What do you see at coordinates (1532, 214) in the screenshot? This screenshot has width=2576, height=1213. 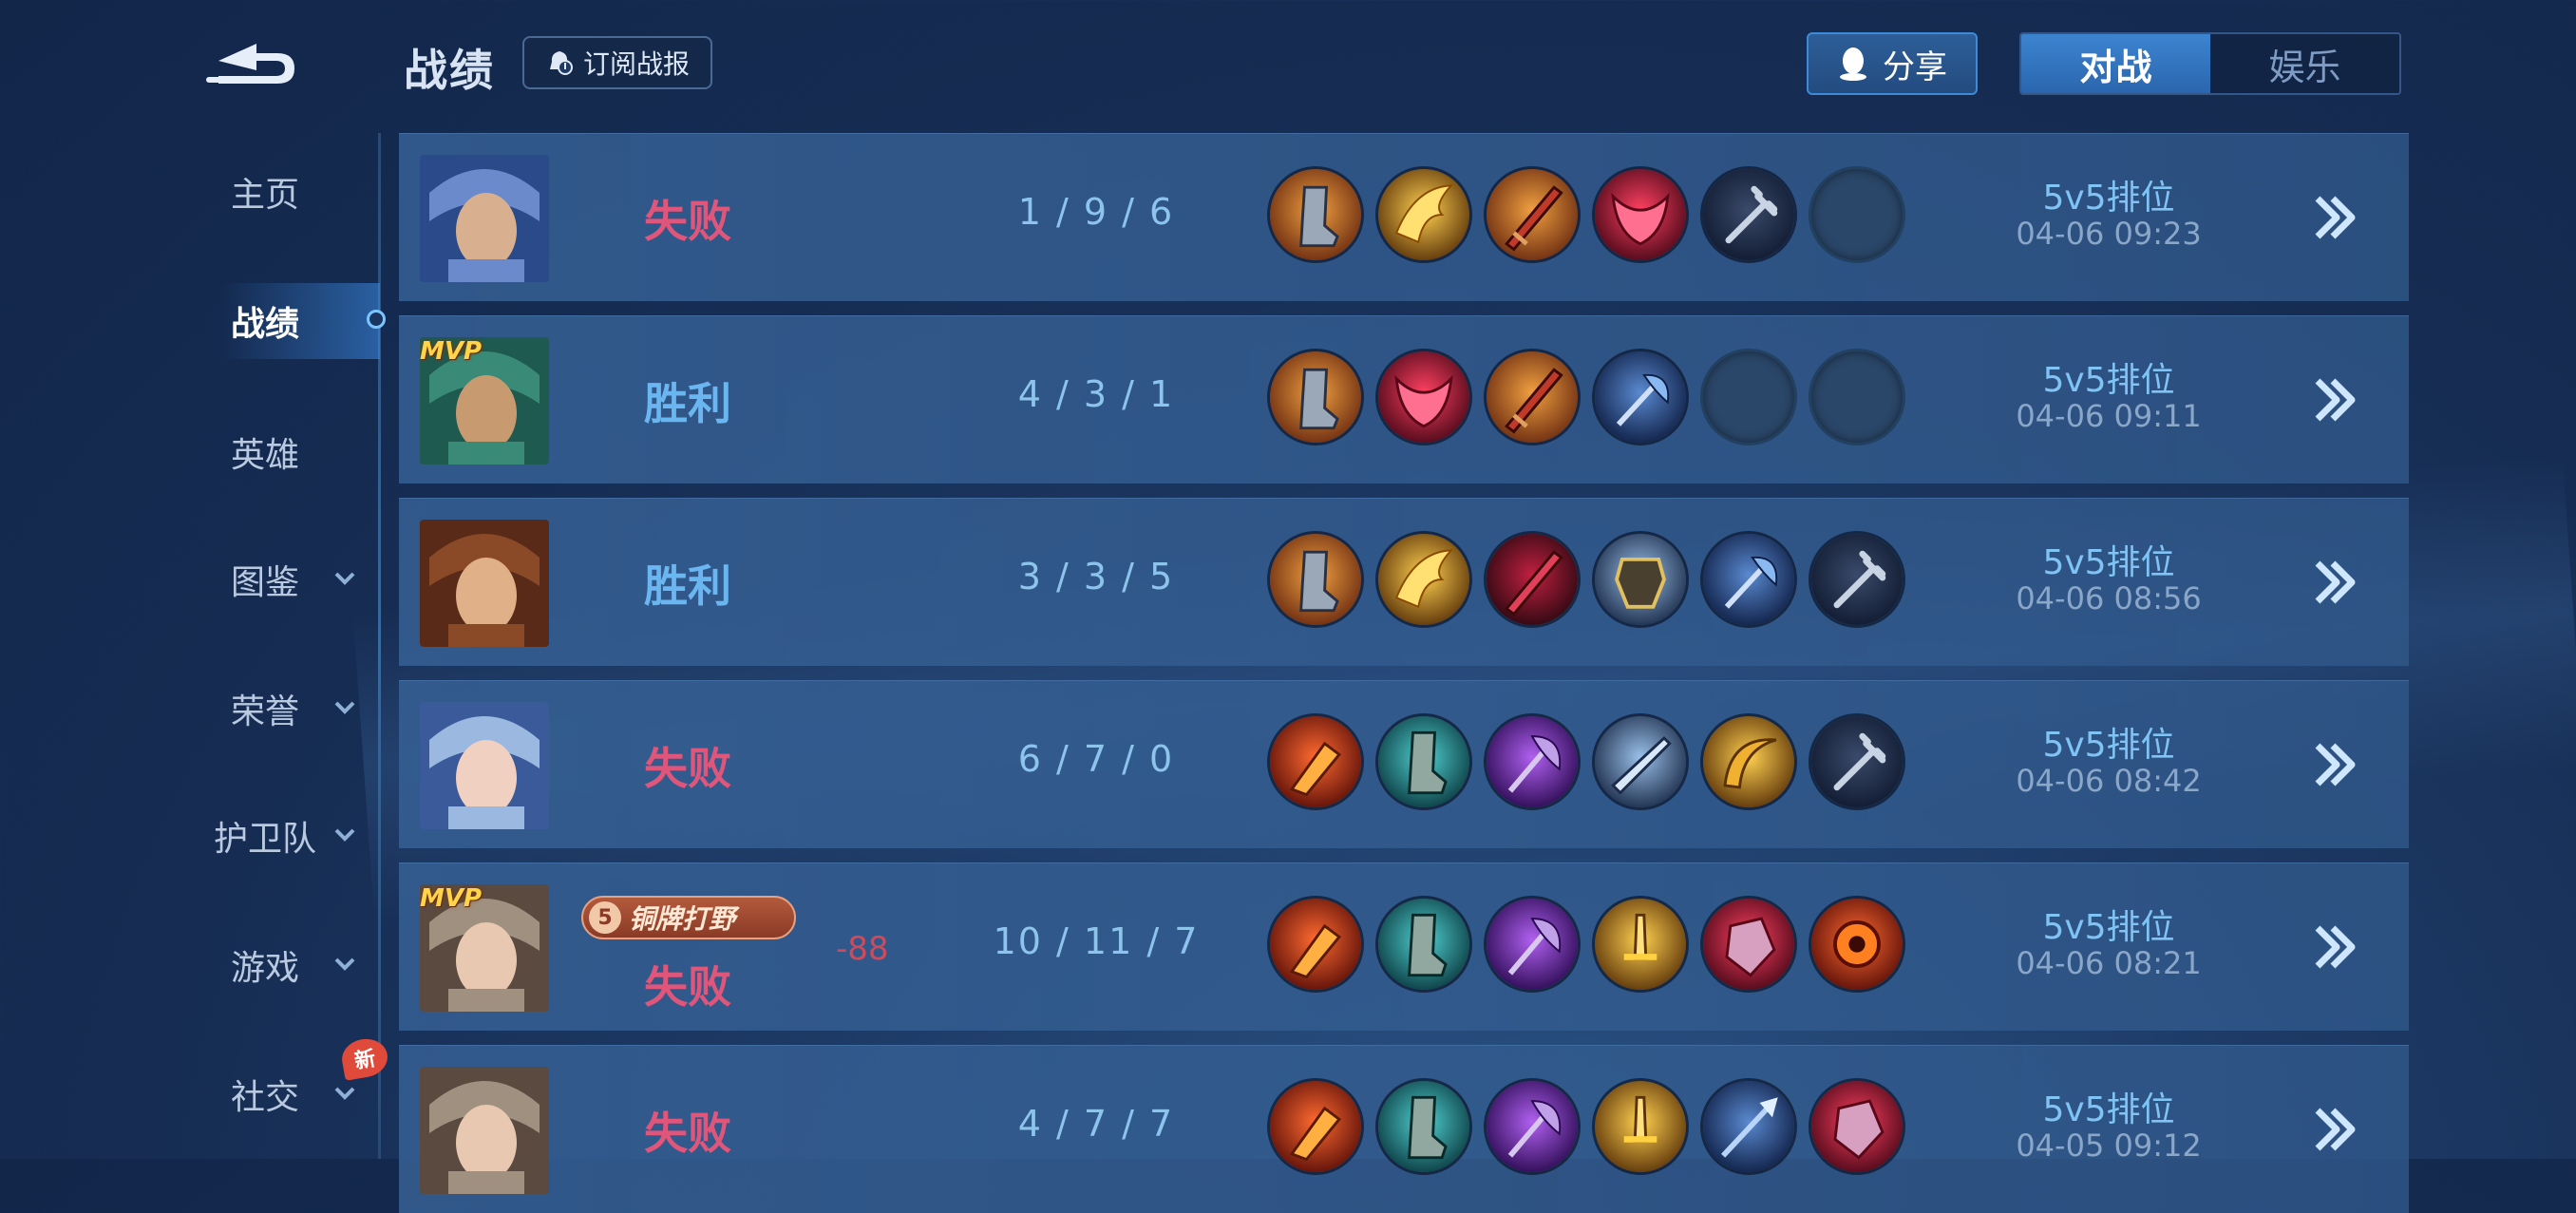 I see `red-blade-icon` at bounding box center [1532, 214].